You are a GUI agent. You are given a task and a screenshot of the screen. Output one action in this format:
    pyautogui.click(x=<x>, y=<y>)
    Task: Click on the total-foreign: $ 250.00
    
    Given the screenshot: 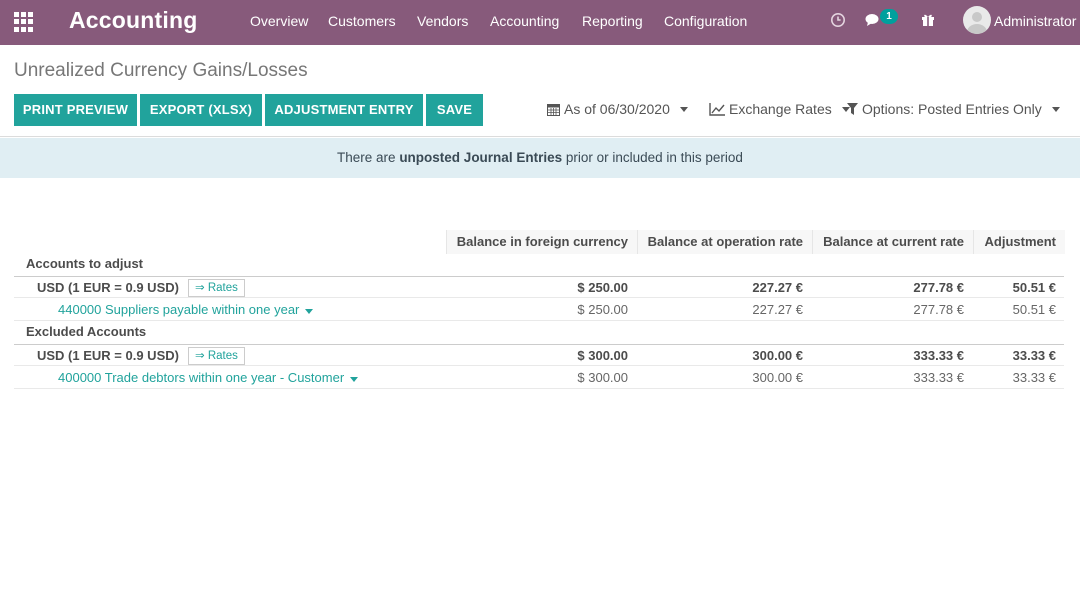 What is the action you would take?
    pyautogui.click(x=602, y=287)
    